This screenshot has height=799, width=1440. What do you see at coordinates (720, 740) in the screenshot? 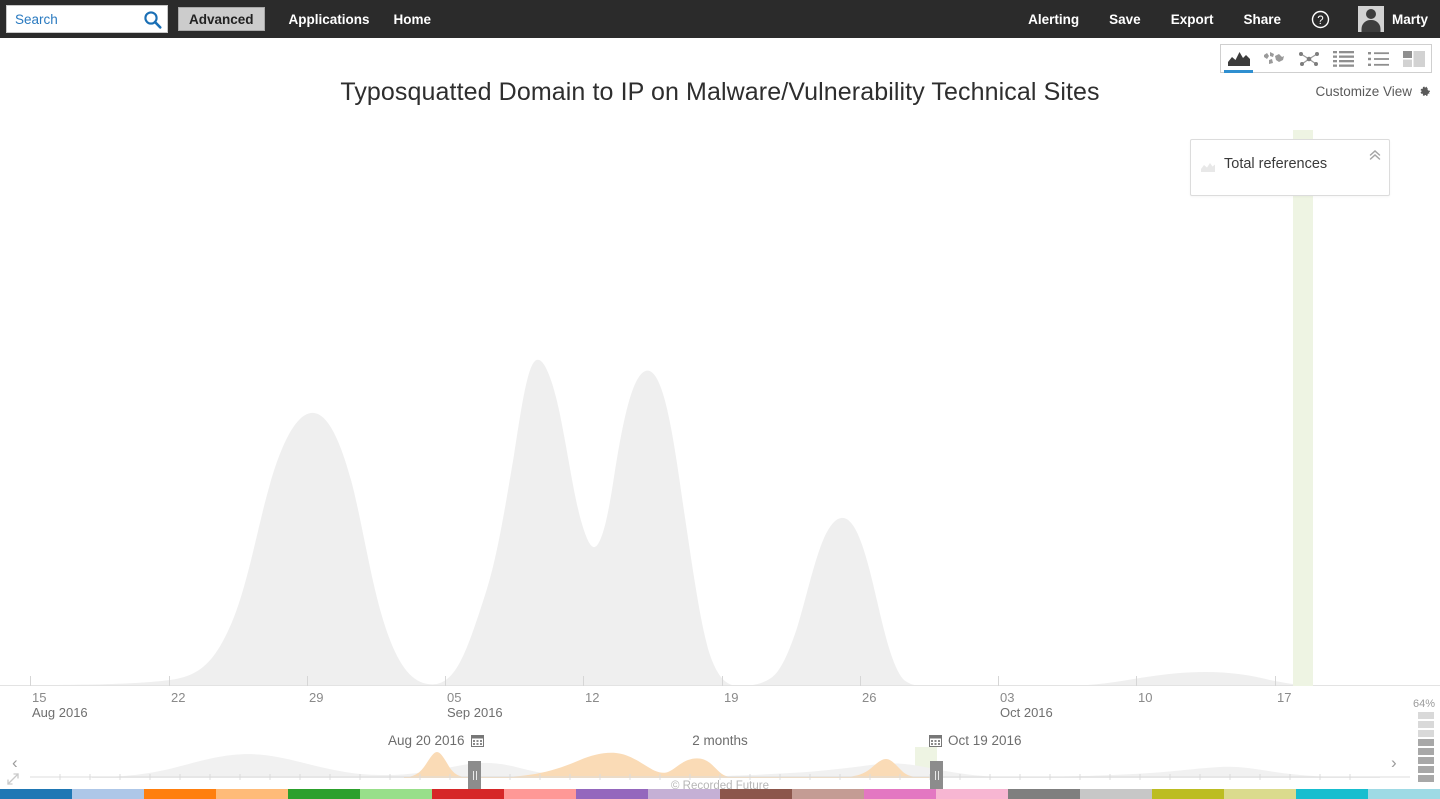
I see `brush-range-label: 2 months` at bounding box center [720, 740].